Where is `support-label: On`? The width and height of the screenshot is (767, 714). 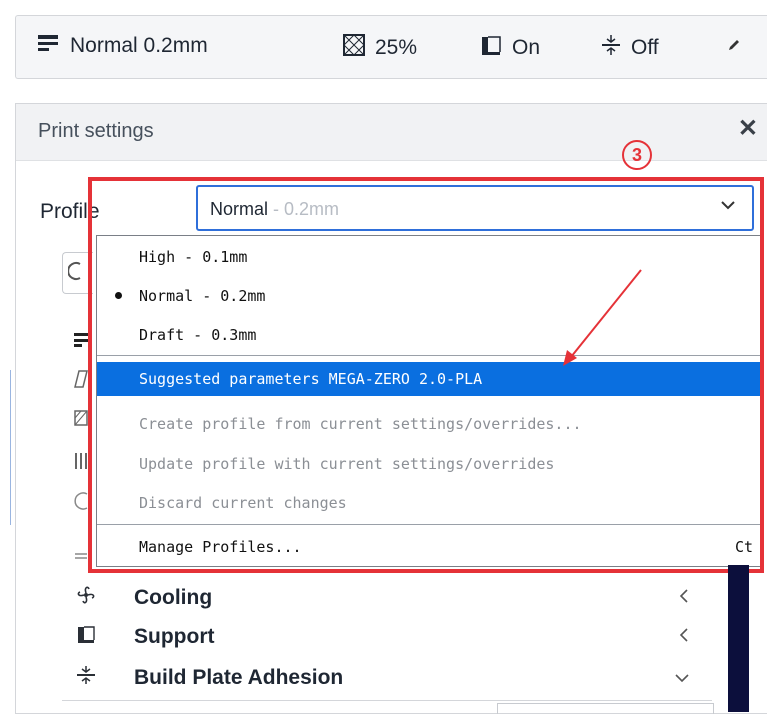
support-label: On is located at coordinates (526, 47).